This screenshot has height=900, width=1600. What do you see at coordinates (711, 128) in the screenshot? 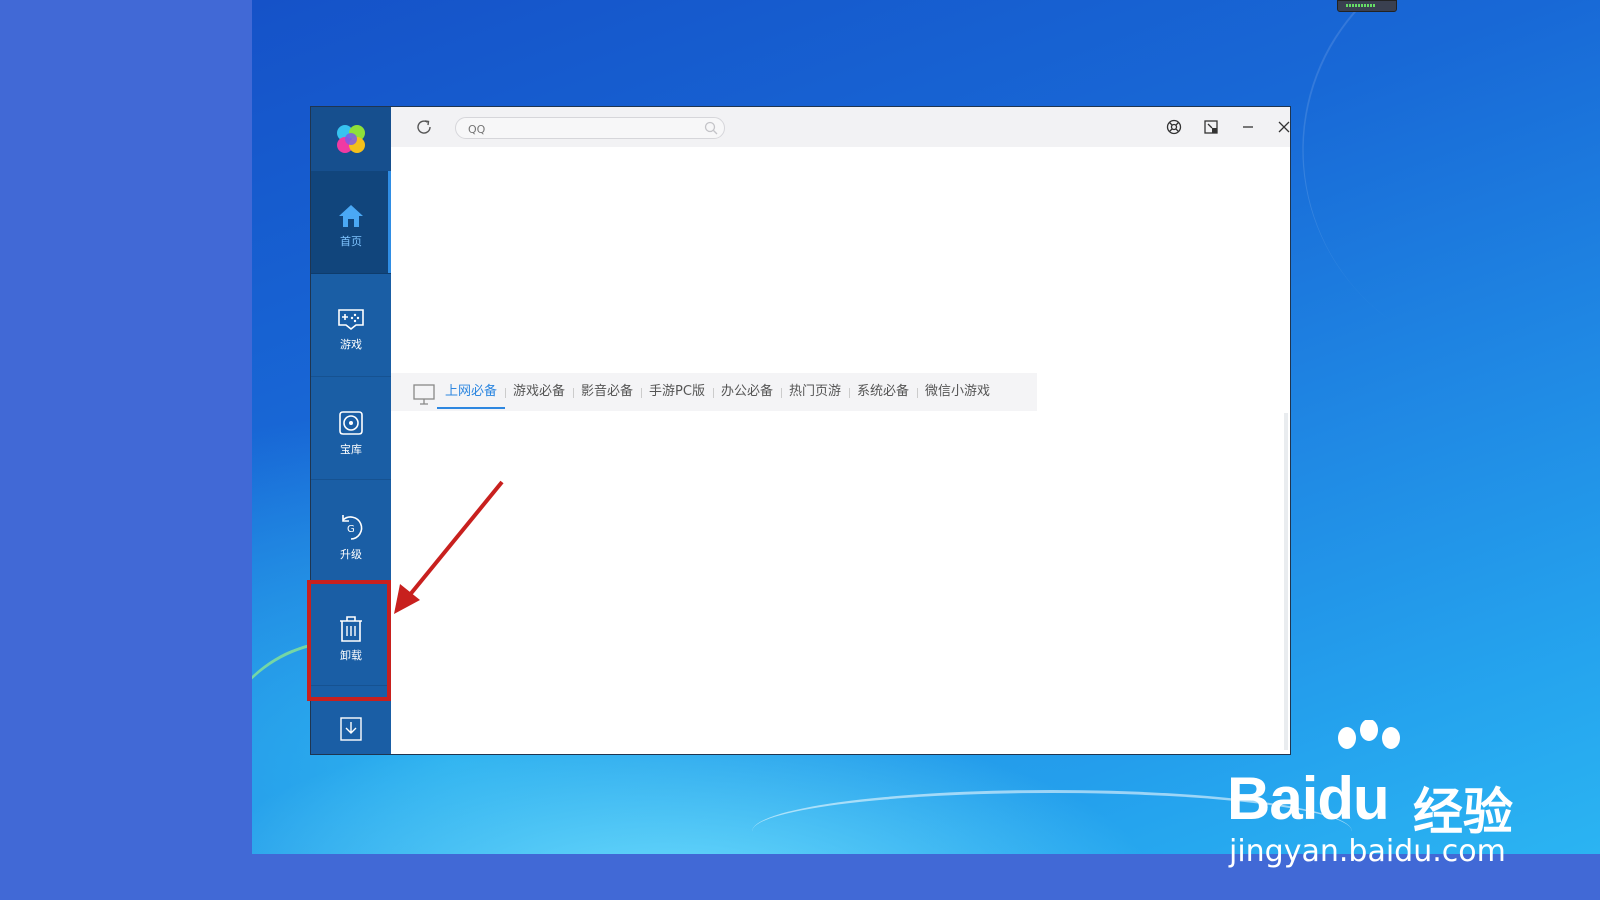
I see `search-icon` at bounding box center [711, 128].